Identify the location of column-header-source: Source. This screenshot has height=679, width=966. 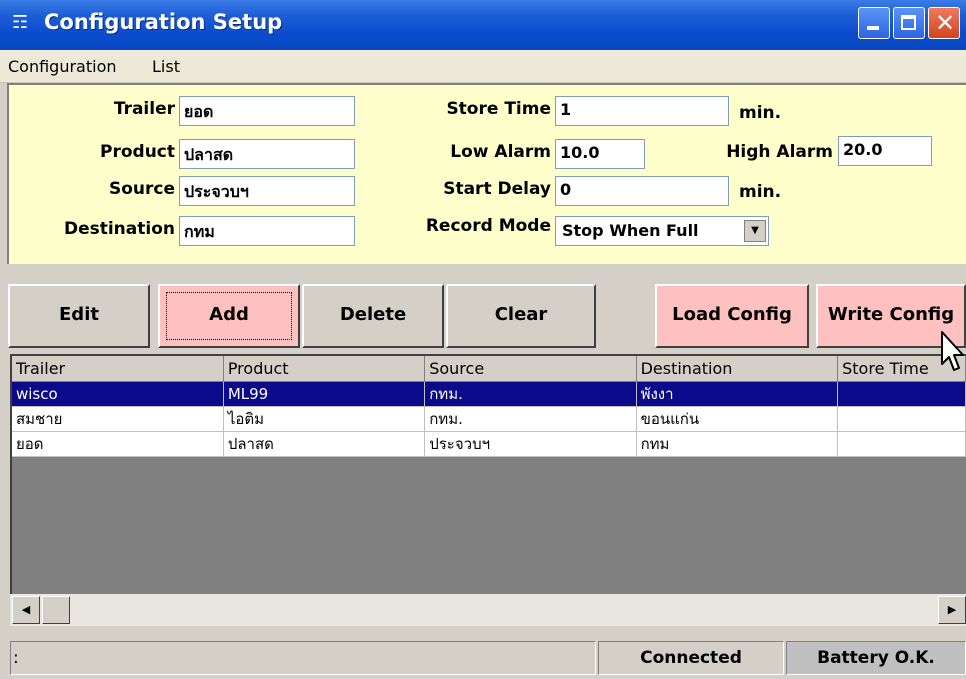
(530, 369).